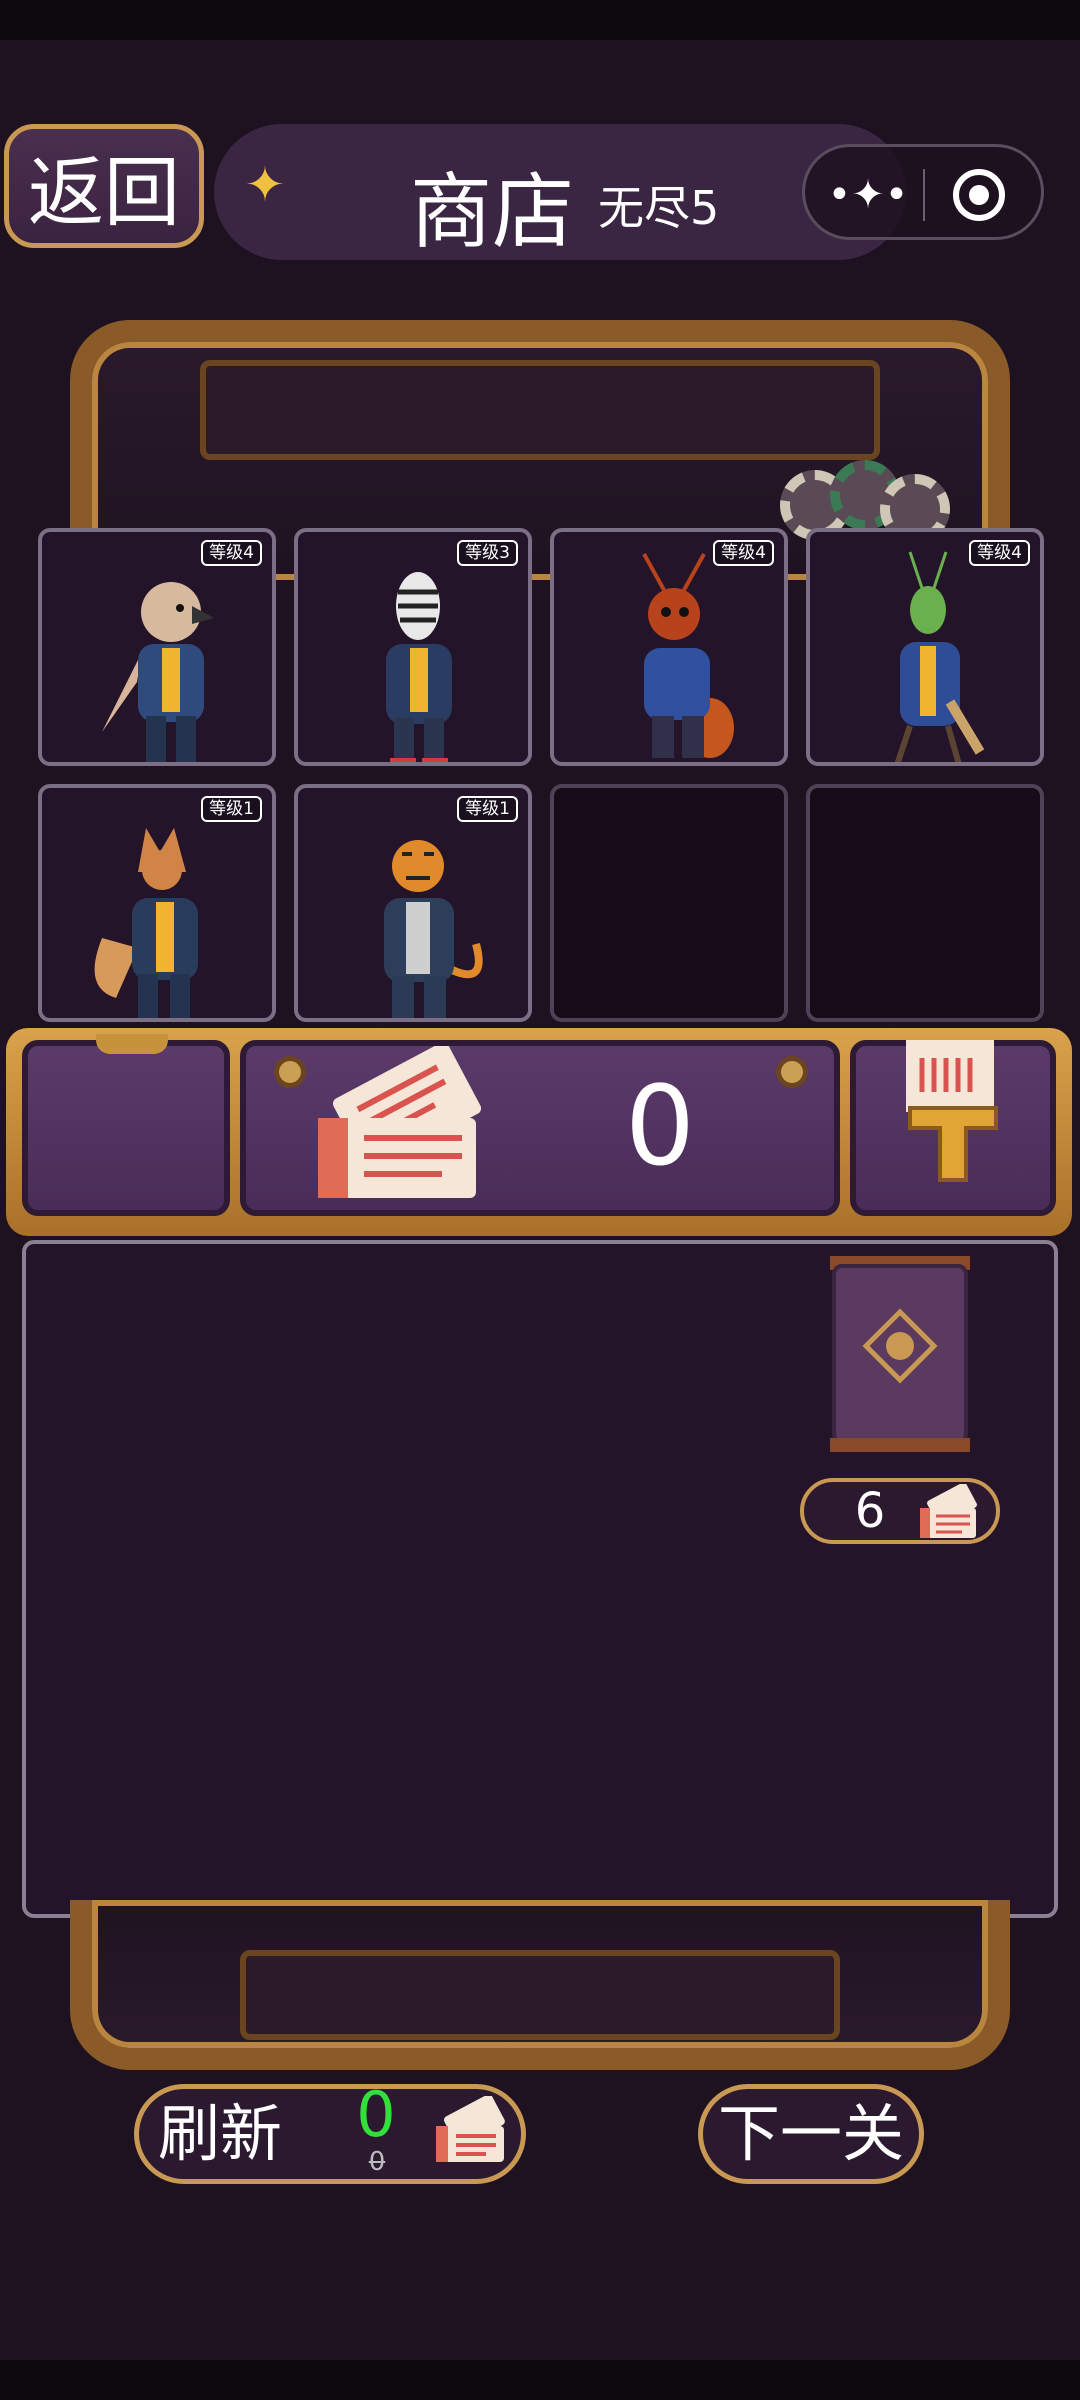 The image size is (1080, 2400). What do you see at coordinates (540, 1995) in the screenshot?
I see `frame-bottom-plate` at bounding box center [540, 1995].